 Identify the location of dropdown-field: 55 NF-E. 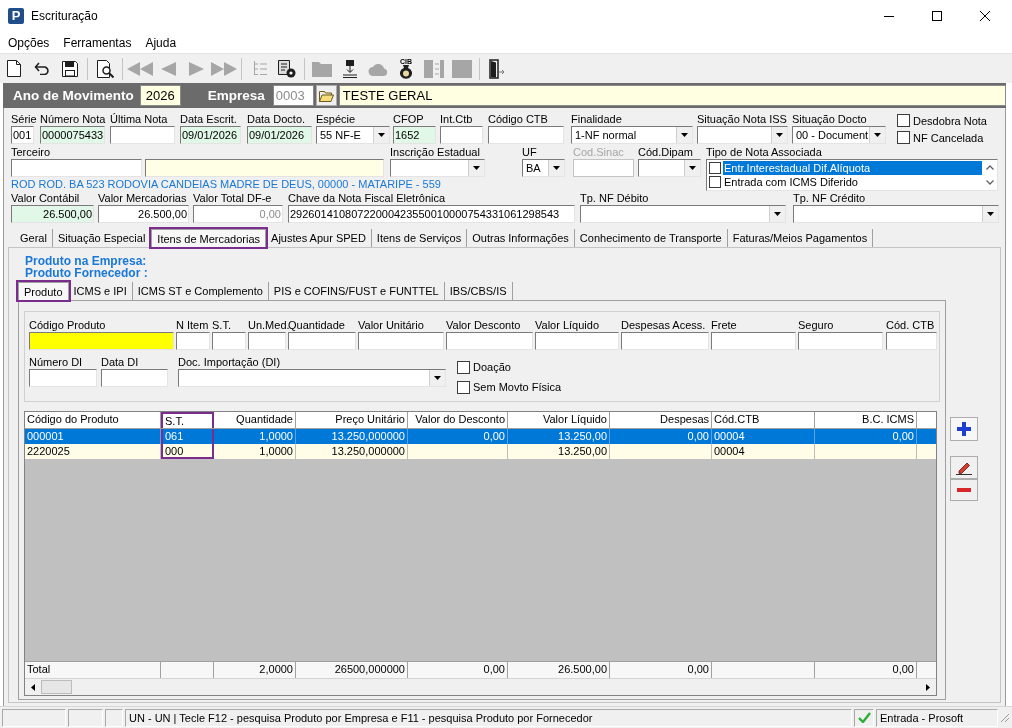
(353, 135).